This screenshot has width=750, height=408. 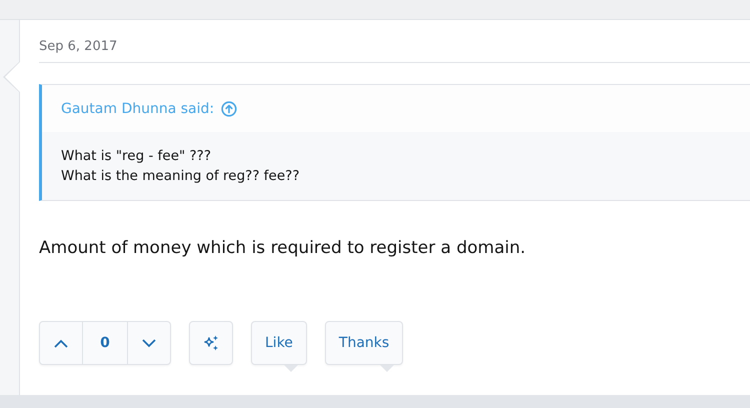 What do you see at coordinates (136, 156) in the screenshot?
I see `quote-line: What is "reg - fee" ???` at bounding box center [136, 156].